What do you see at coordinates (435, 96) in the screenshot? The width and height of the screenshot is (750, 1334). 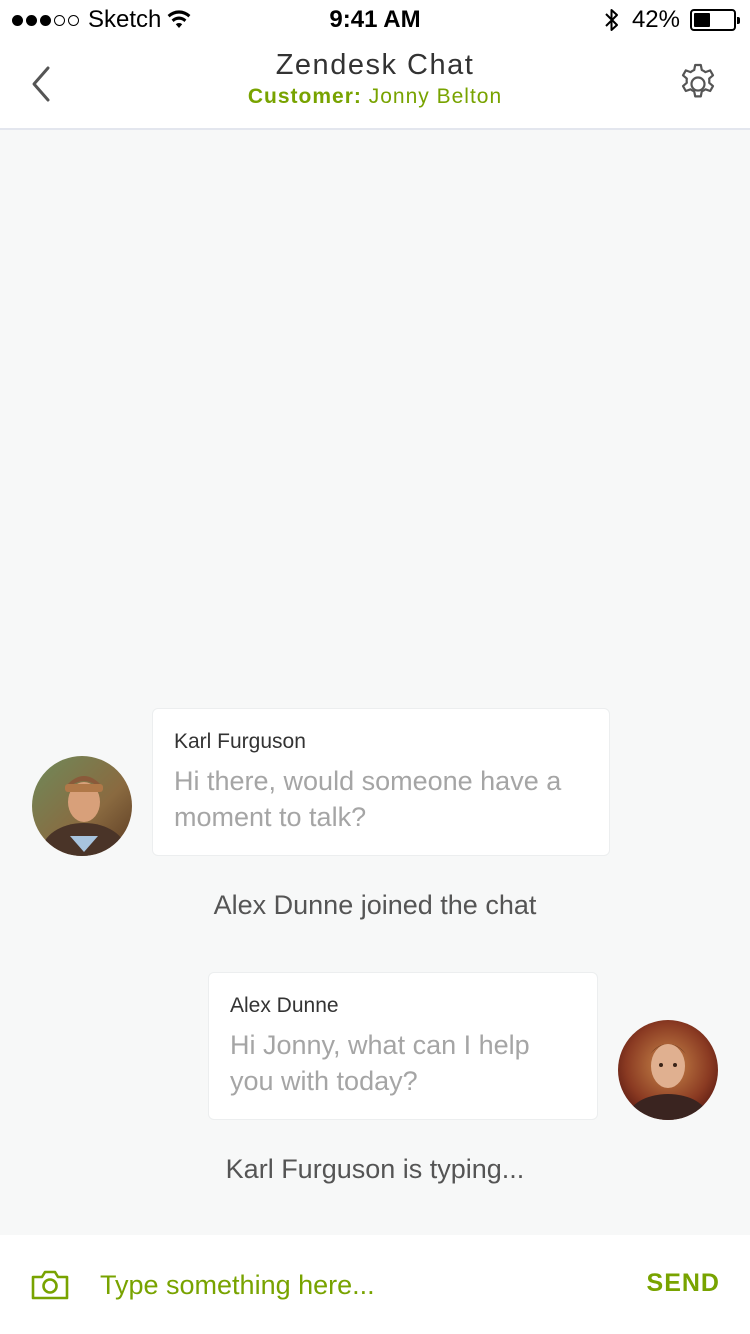 I see `customer-name: Jonny Belton` at bounding box center [435, 96].